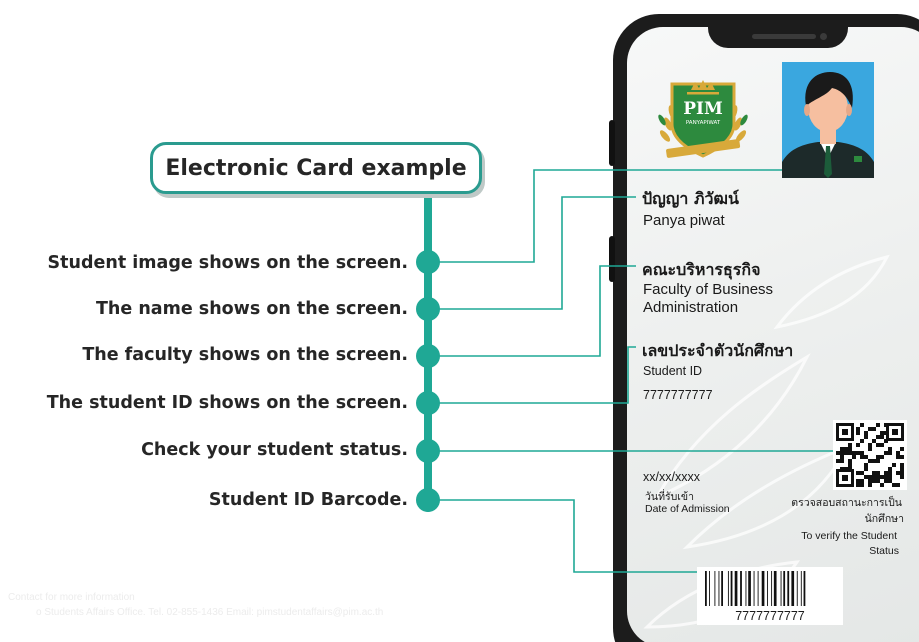 The image size is (919, 642). Describe the element at coordinates (536, 253) in the screenshot. I see `connector-name` at that location.